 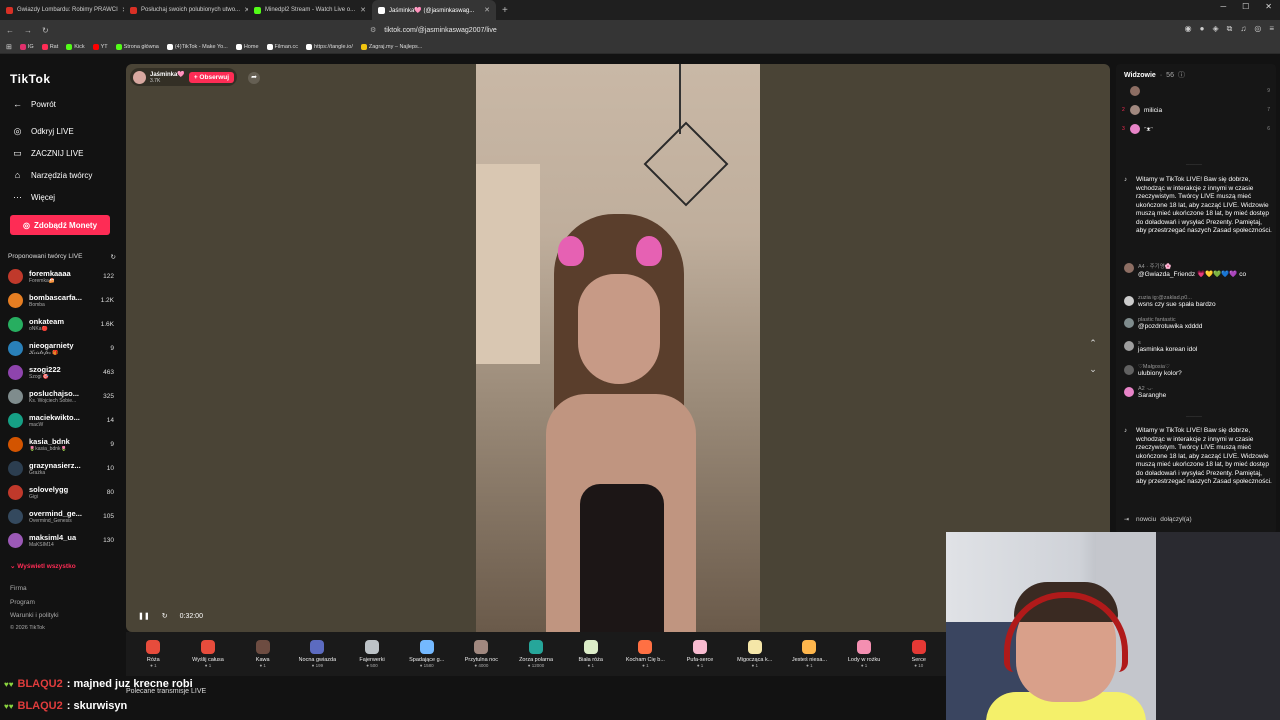 I want to click on bookmark-item: IG, so click(x=26, y=46).